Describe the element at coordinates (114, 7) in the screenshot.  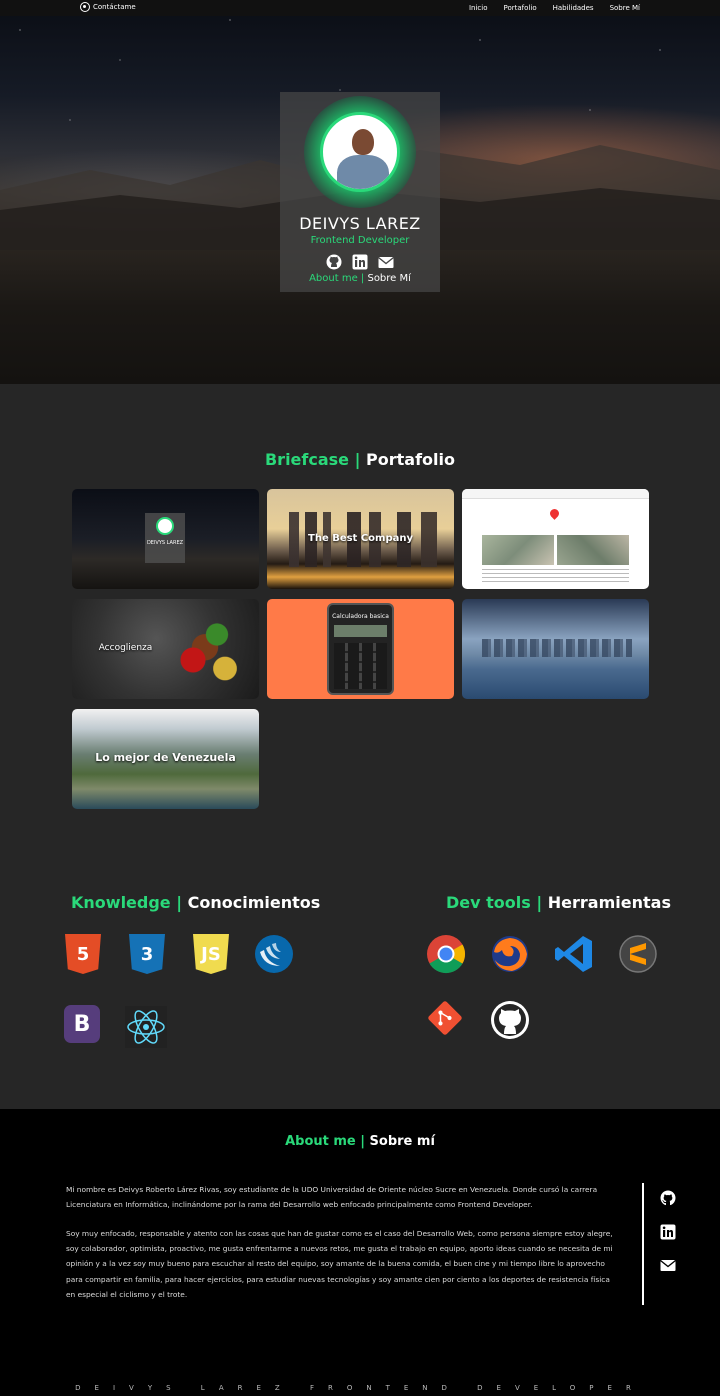
I see `contact-label: Contáctame` at that location.